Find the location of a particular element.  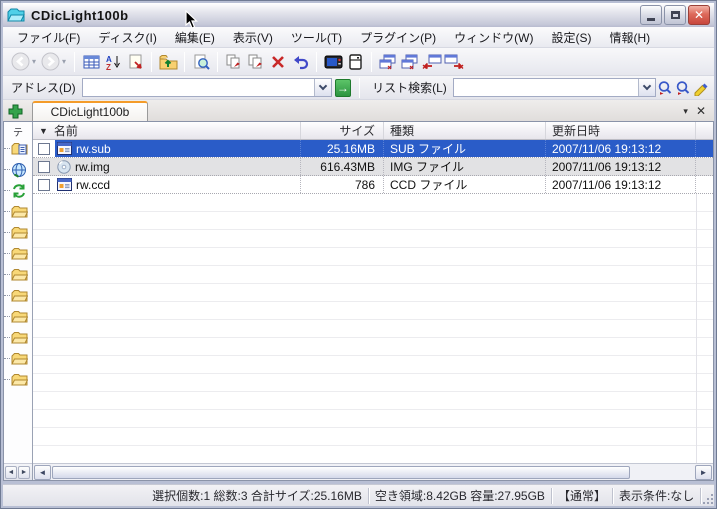

sidebar-item-root is located at coordinates (18, 148).